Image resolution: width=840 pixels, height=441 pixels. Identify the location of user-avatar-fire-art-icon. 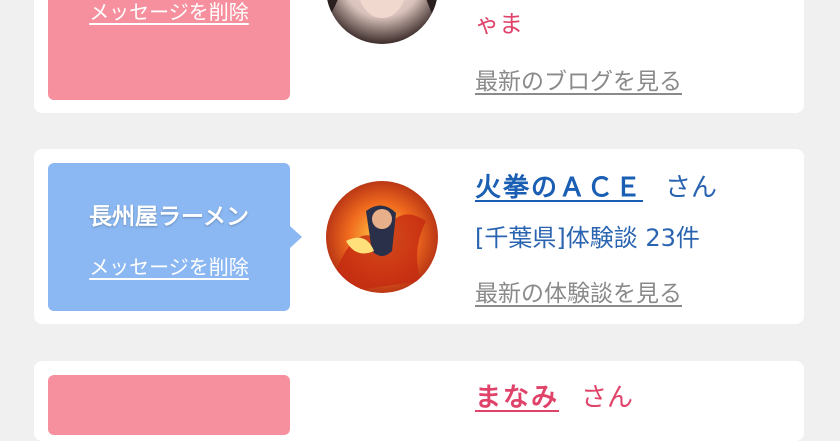
(382, 237).